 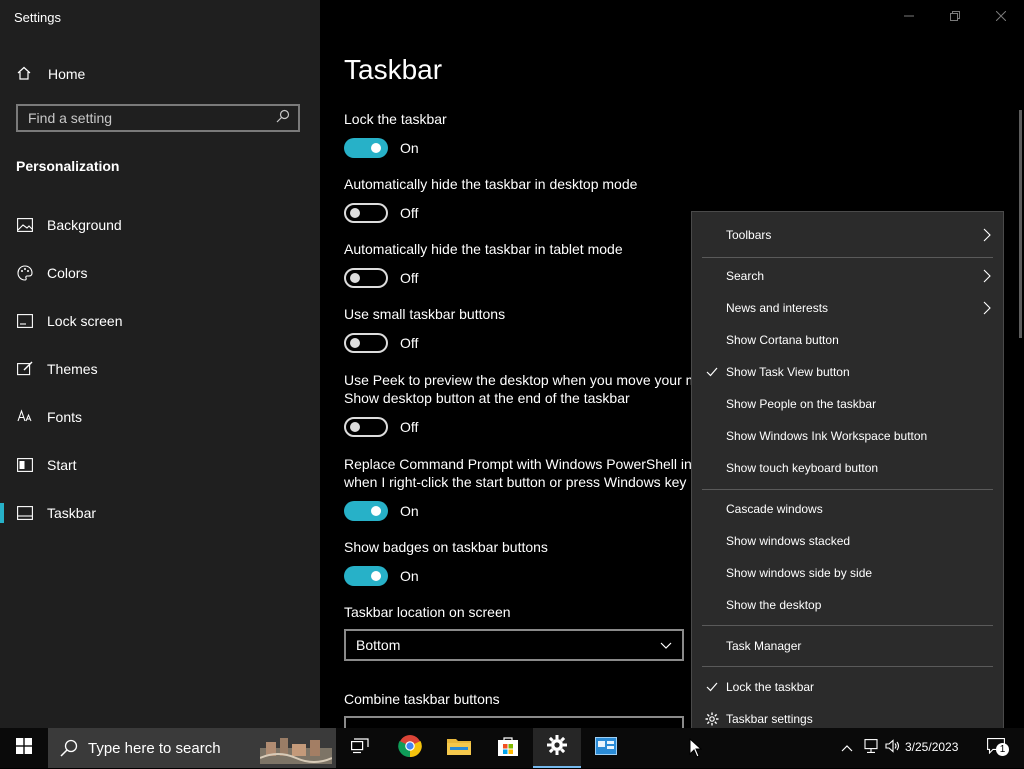 What do you see at coordinates (847, 235) in the screenshot?
I see `menu-item-toolbars: Toolbars` at bounding box center [847, 235].